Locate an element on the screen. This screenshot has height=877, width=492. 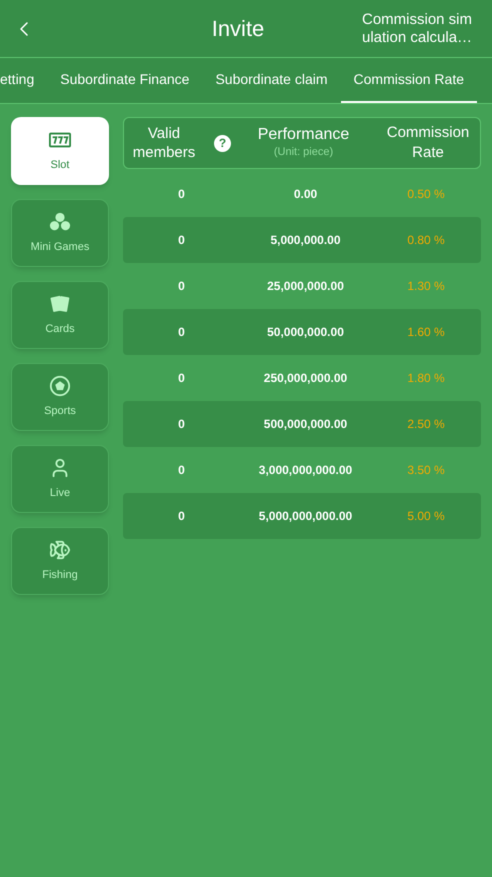
table-cell-text: 500,000,000.00 is located at coordinates (305, 424).